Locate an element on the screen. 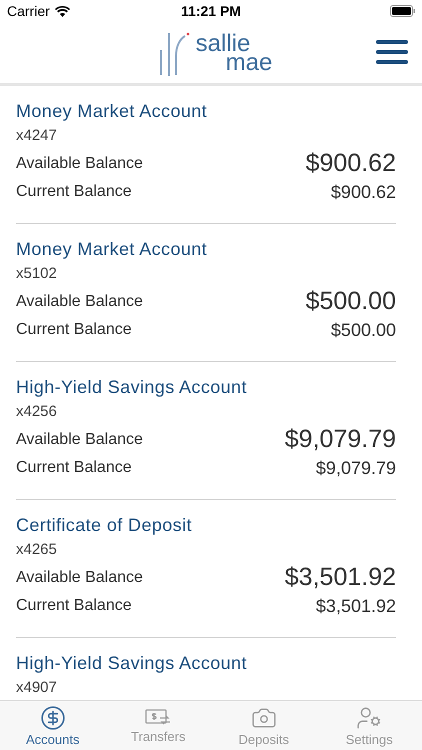 This screenshot has width=422, height=750. wifi-icon is located at coordinates (62, 11).